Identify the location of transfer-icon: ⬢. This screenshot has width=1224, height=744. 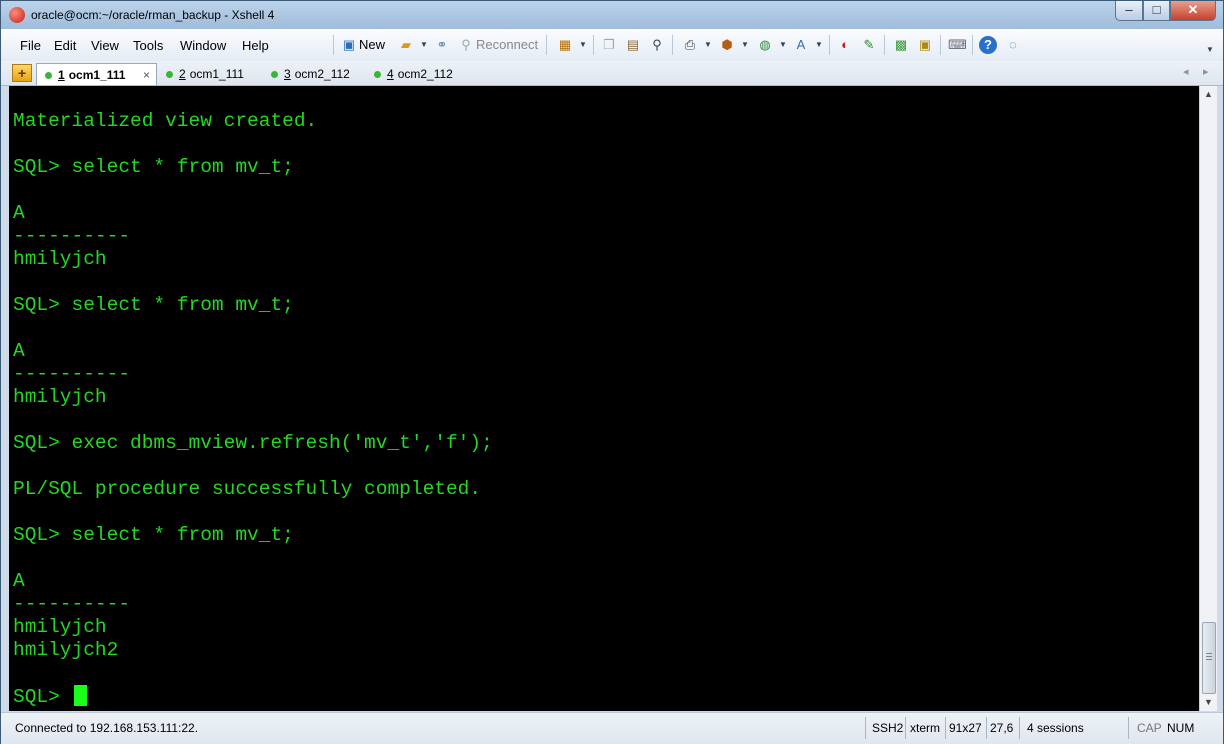
(727, 45).